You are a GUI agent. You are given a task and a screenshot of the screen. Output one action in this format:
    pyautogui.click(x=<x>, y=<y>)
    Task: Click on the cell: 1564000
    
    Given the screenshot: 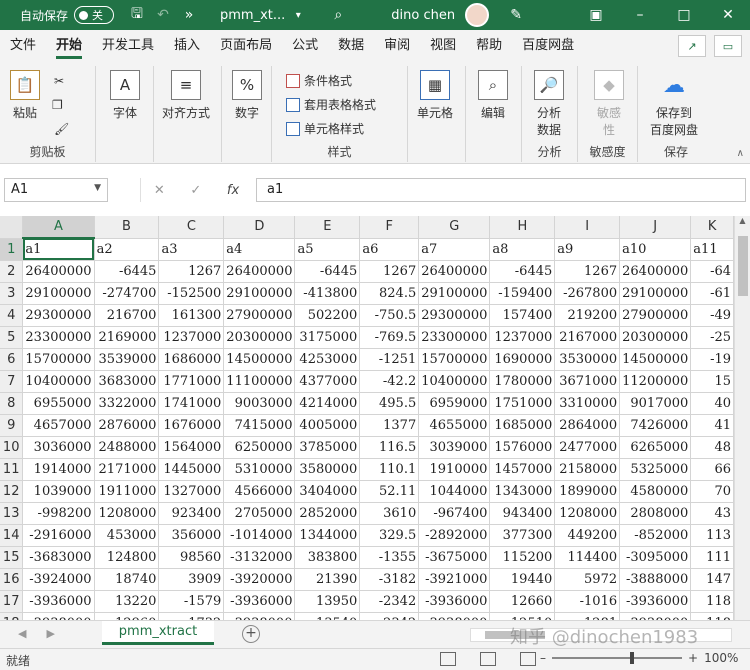 What is the action you would take?
    pyautogui.click(x=191, y=447)
    